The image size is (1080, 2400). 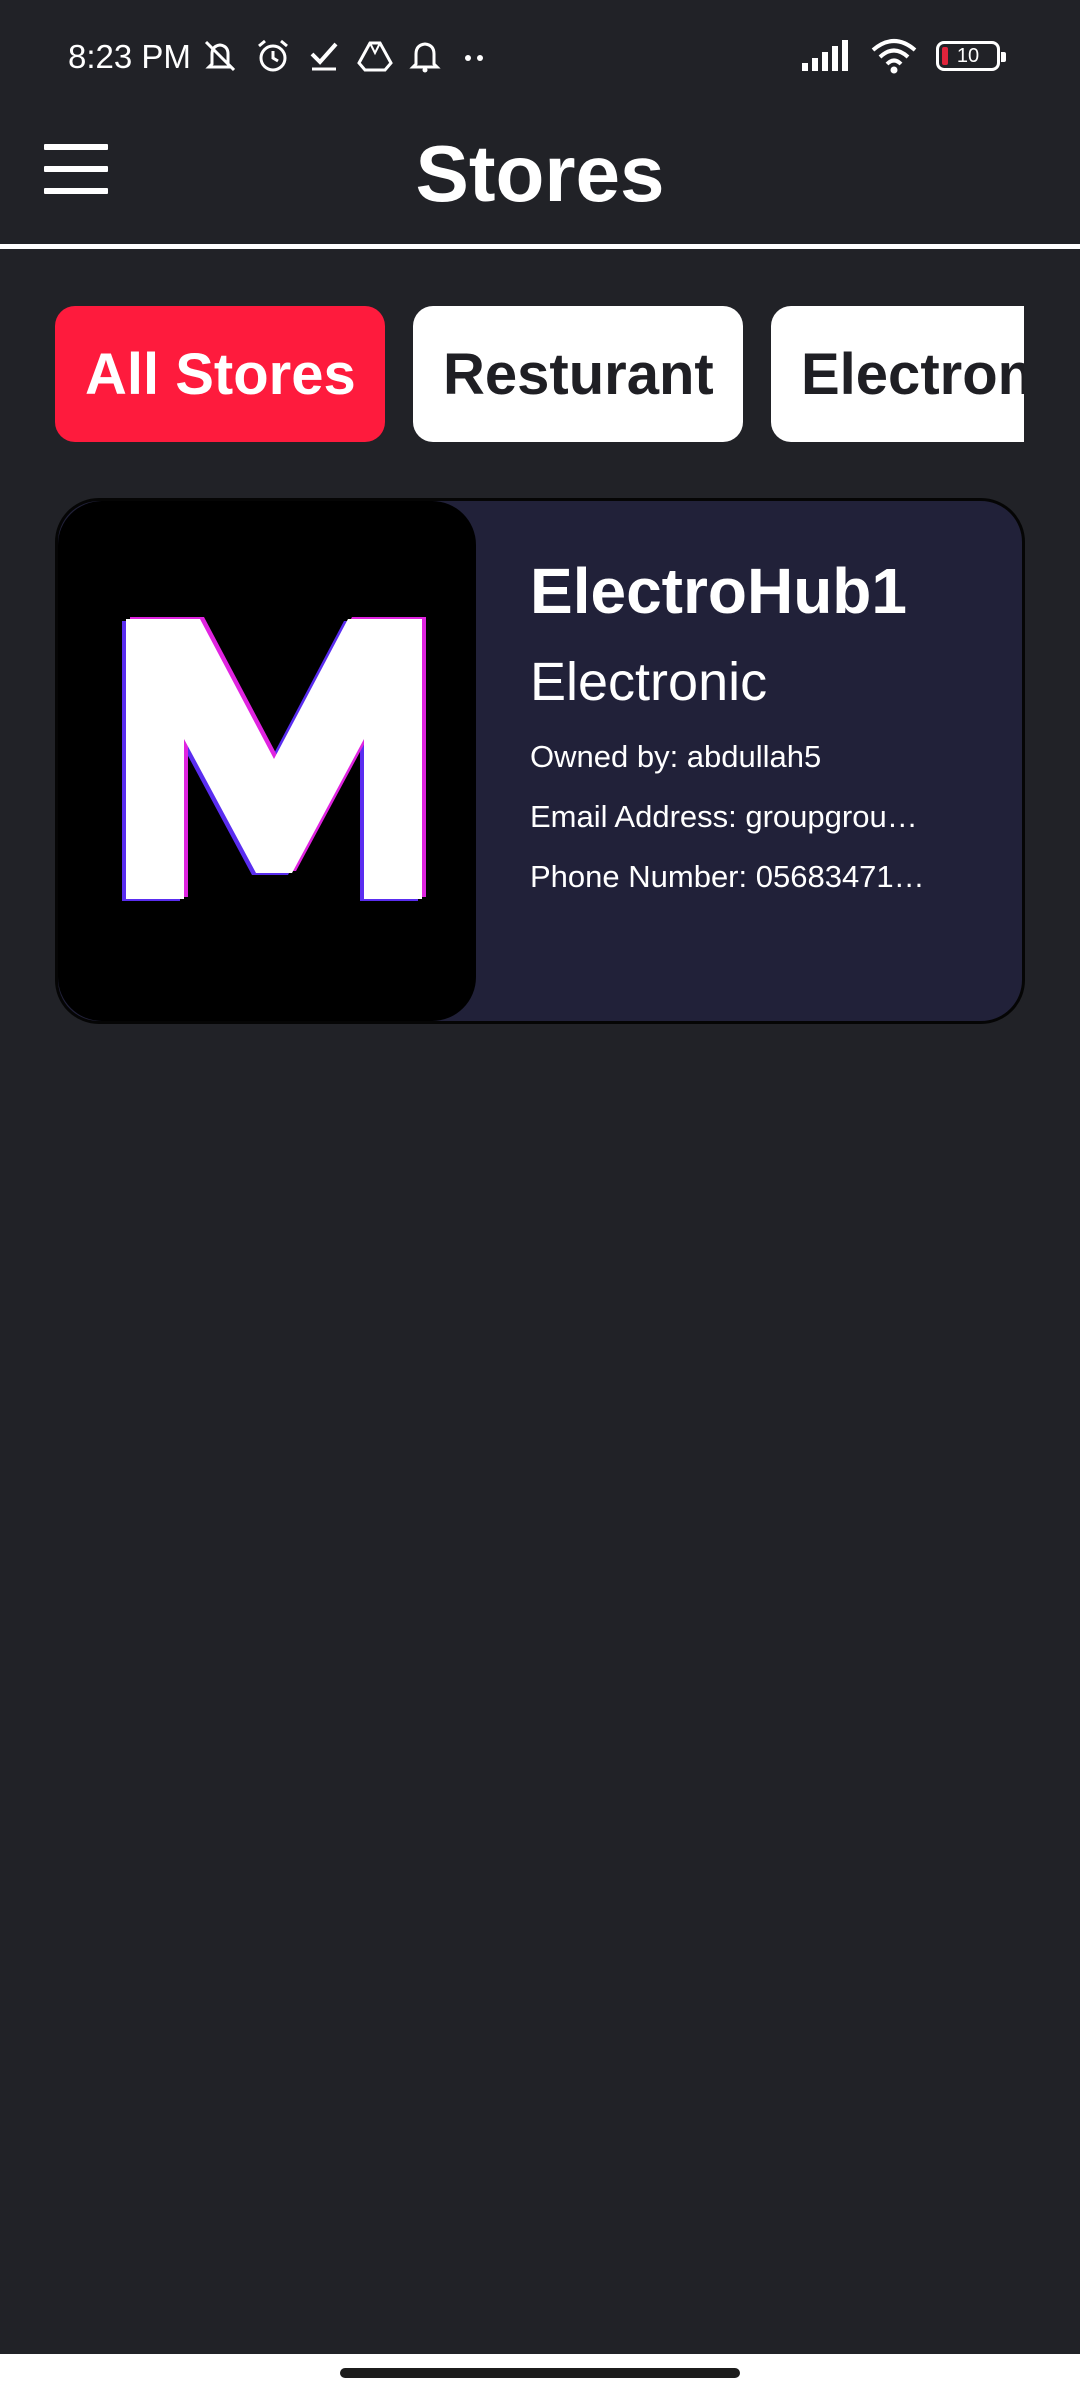 I want to click on navigation-bar, so click(x=540, y=2377).